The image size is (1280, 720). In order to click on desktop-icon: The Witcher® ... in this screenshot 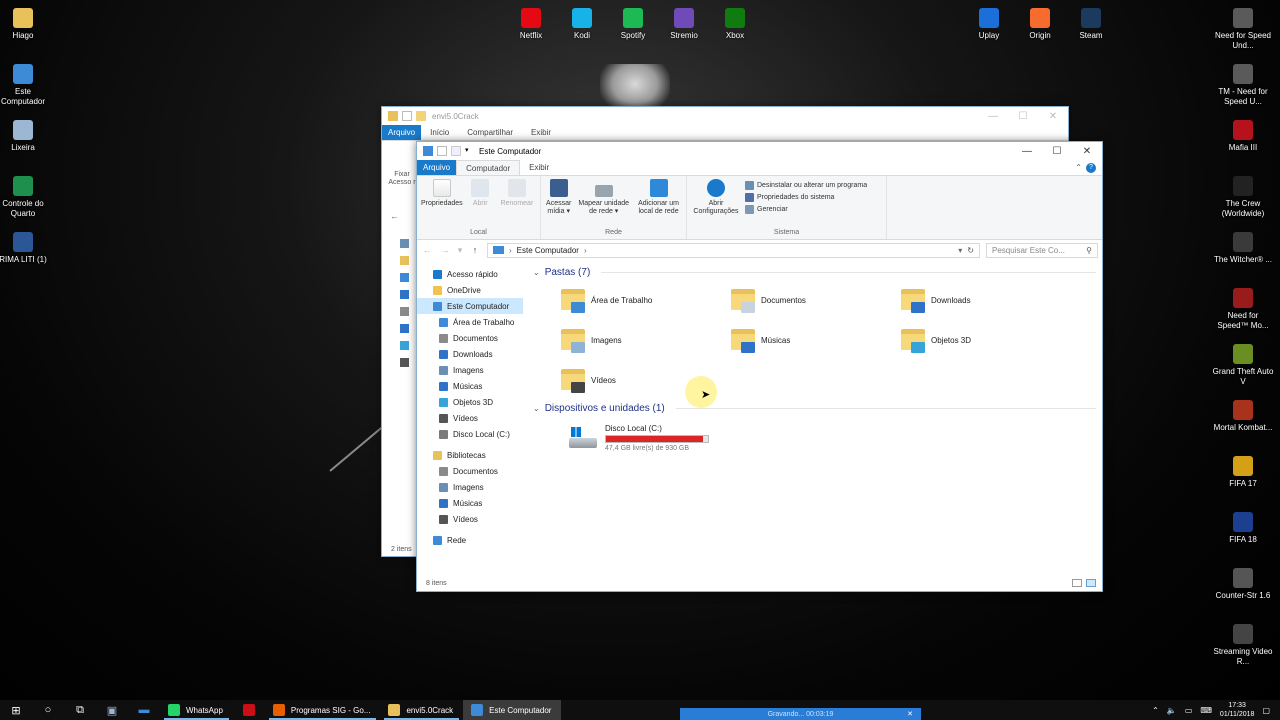, I will do `click(1243, 248)`.